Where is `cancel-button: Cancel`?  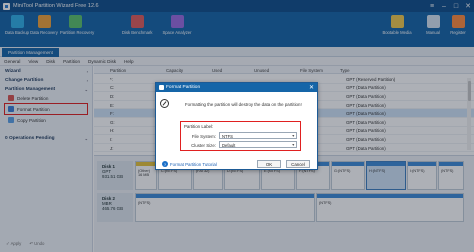
cancel-button: Cancel is located at coordinates (298, 164).